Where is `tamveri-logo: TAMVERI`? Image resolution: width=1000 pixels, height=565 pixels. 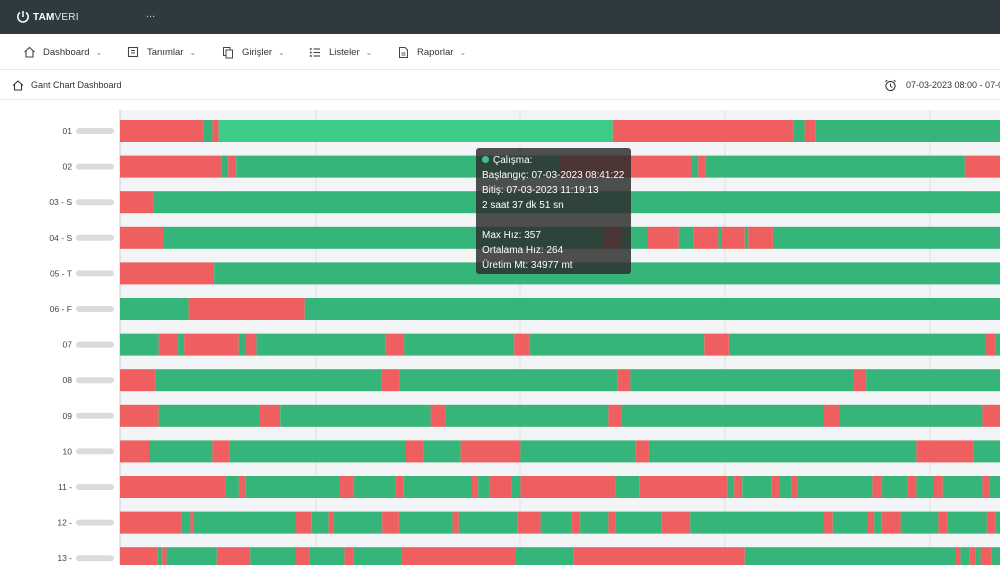 tamveri-logo: TAMVERI is located at coordinates (47, 17).